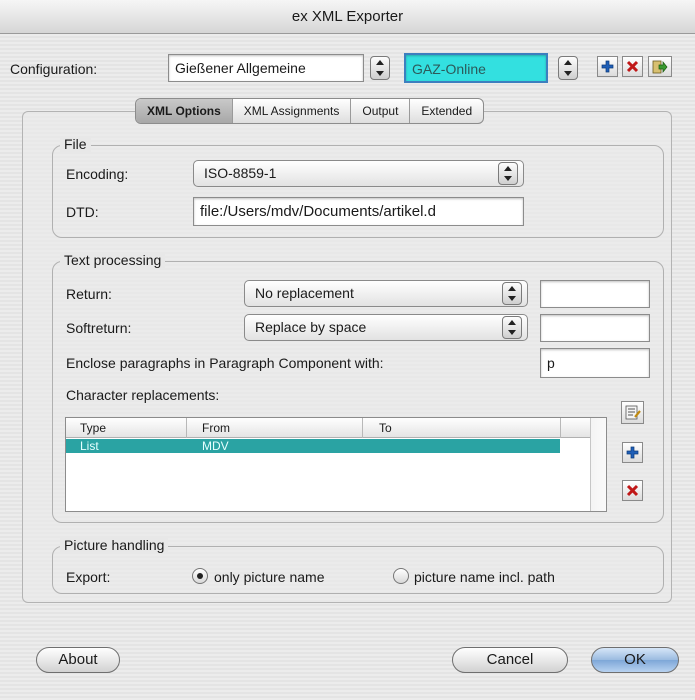 The image size is (695, 700). Describe the element at coordinates (484, 577) in the screenshot. I see `picture-name-incl-path-label: picture name incl. path` at that location.